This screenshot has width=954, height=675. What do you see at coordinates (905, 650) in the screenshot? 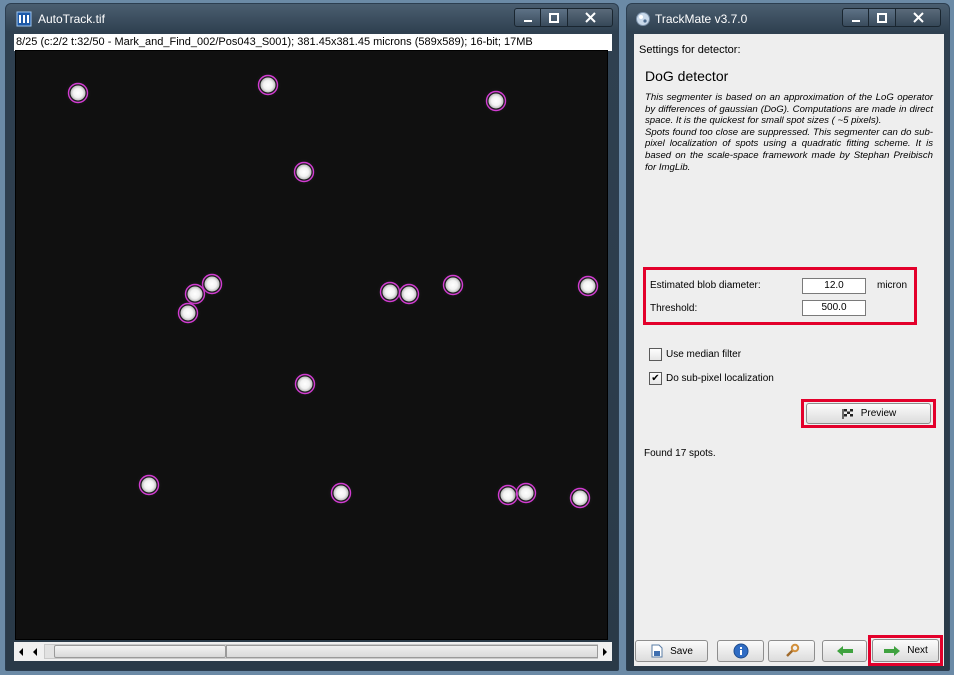
I see `next-button: Next` at bounding box center [905, 650].